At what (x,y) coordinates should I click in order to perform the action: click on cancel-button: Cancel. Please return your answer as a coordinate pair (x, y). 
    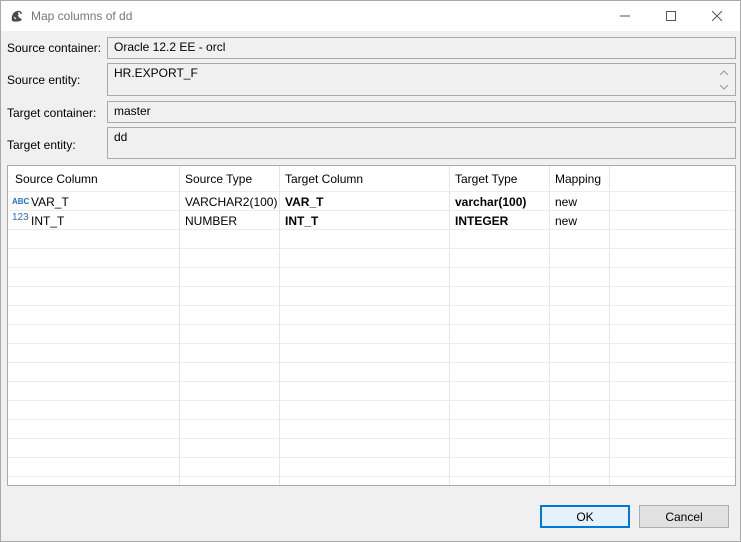
    Looking at the image, I should click on (684, 516).